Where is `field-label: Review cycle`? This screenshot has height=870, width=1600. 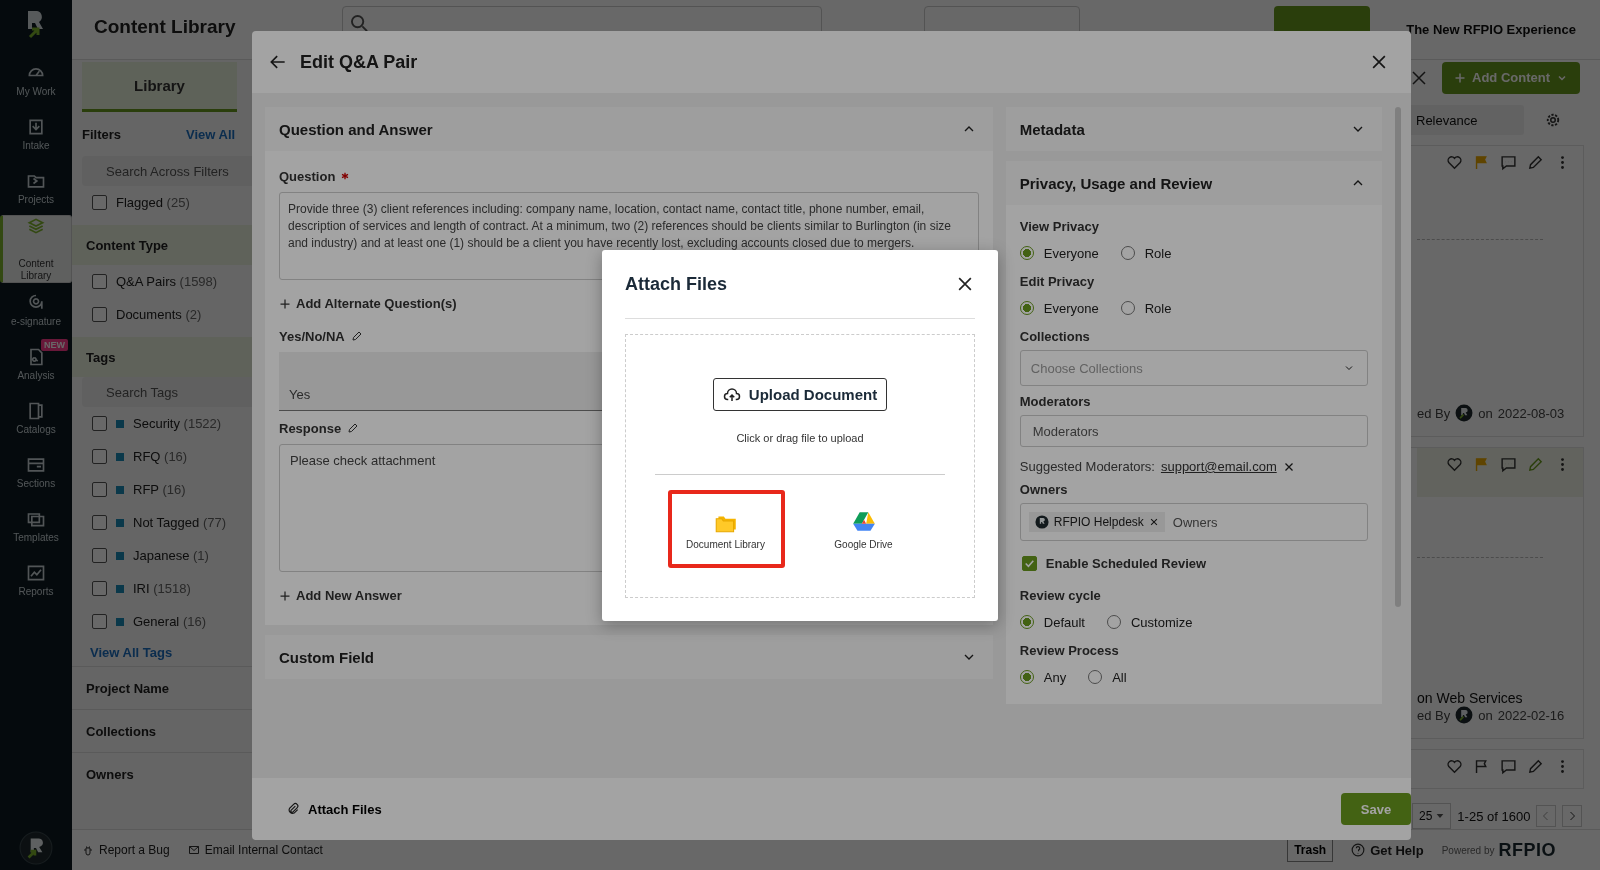 field-label: Review cycle is located at coordinates (1060, 595).